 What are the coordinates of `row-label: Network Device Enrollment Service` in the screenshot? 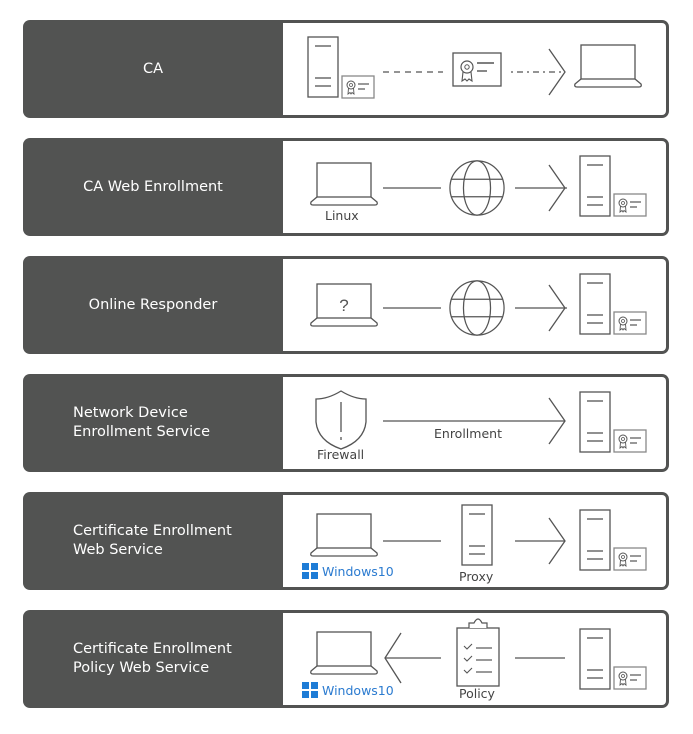 It's located at (153, 423).